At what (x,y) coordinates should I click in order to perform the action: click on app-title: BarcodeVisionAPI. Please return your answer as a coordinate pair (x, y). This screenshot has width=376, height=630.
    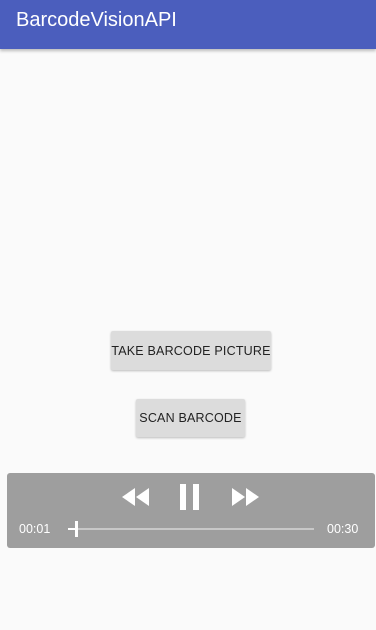
    Looking at the image, I should click on (96, 20).